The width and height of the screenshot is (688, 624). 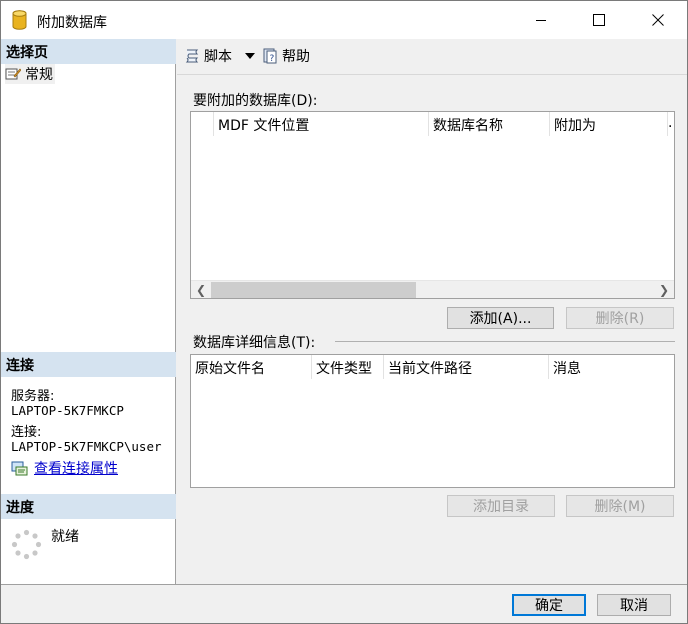 I want to click on close-button, so click(x=658, y=20).